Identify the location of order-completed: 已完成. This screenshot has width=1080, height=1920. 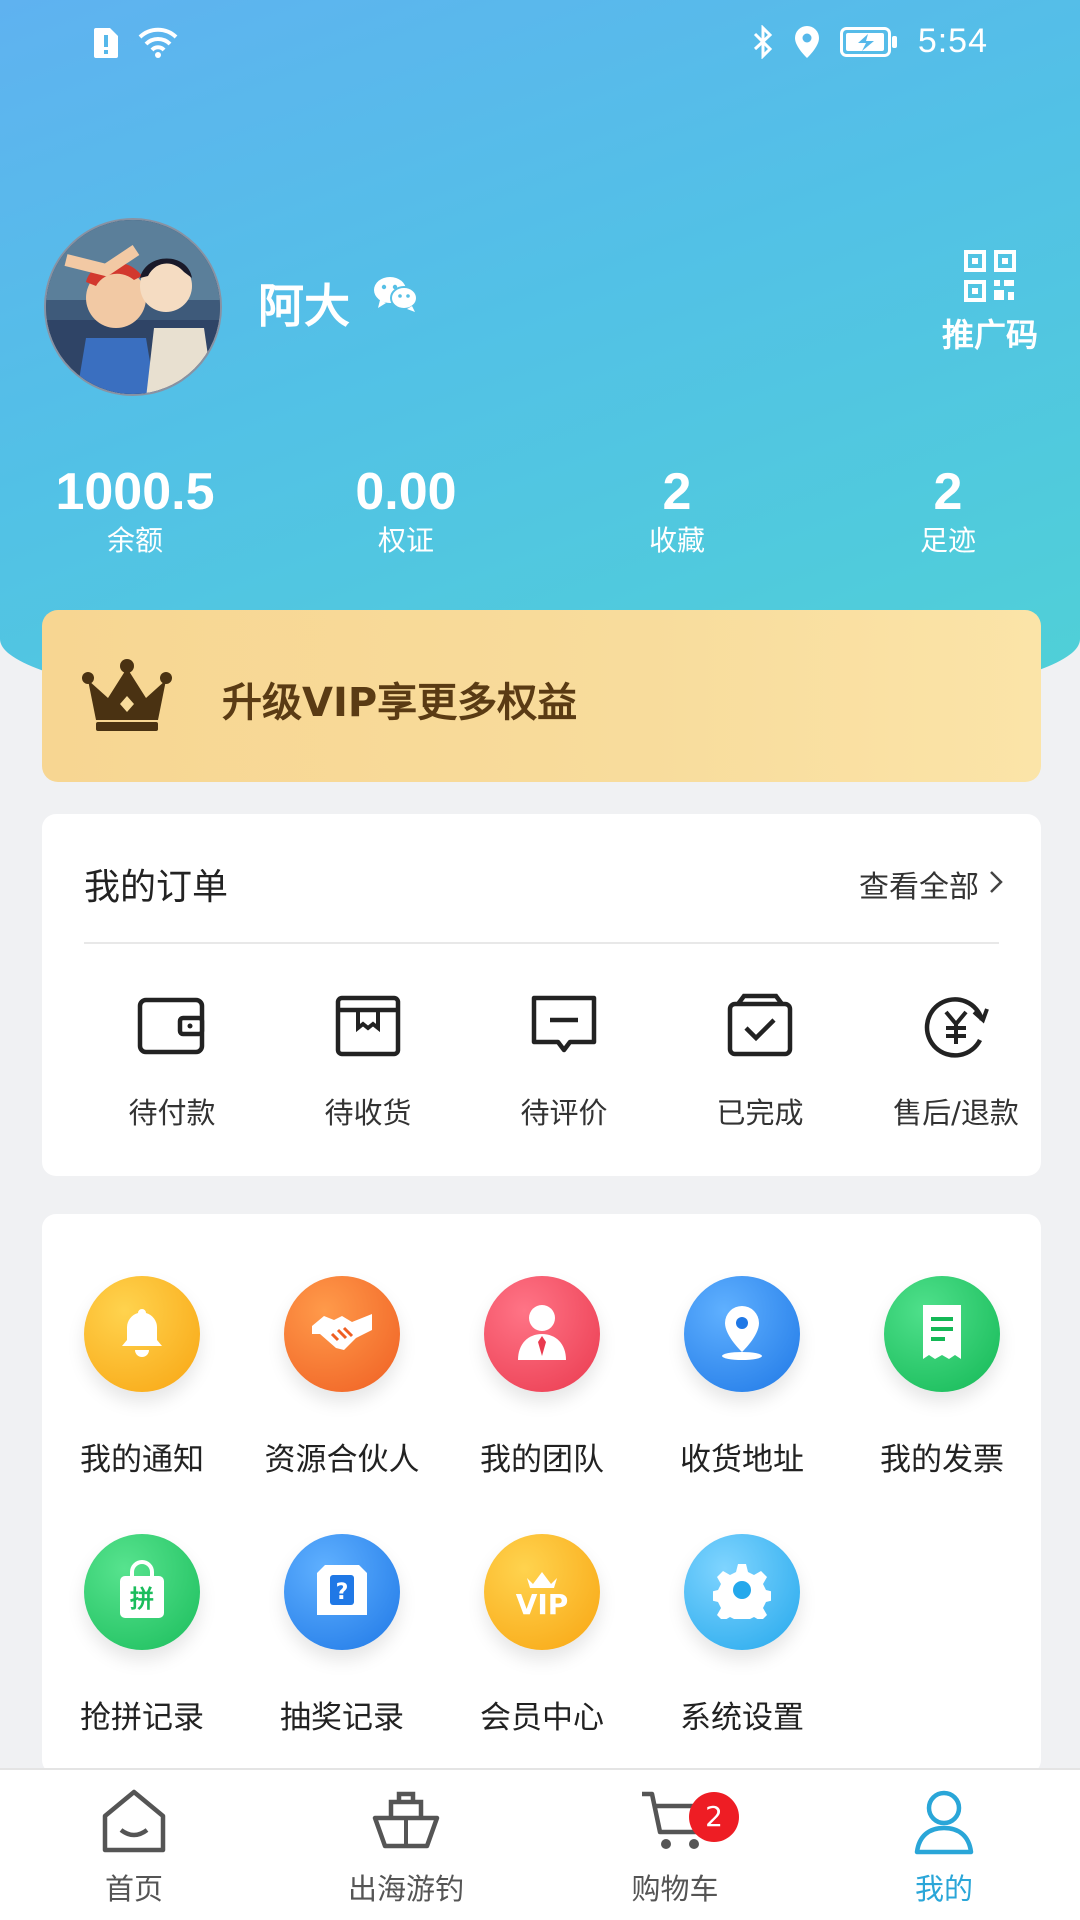
(760, 1061).